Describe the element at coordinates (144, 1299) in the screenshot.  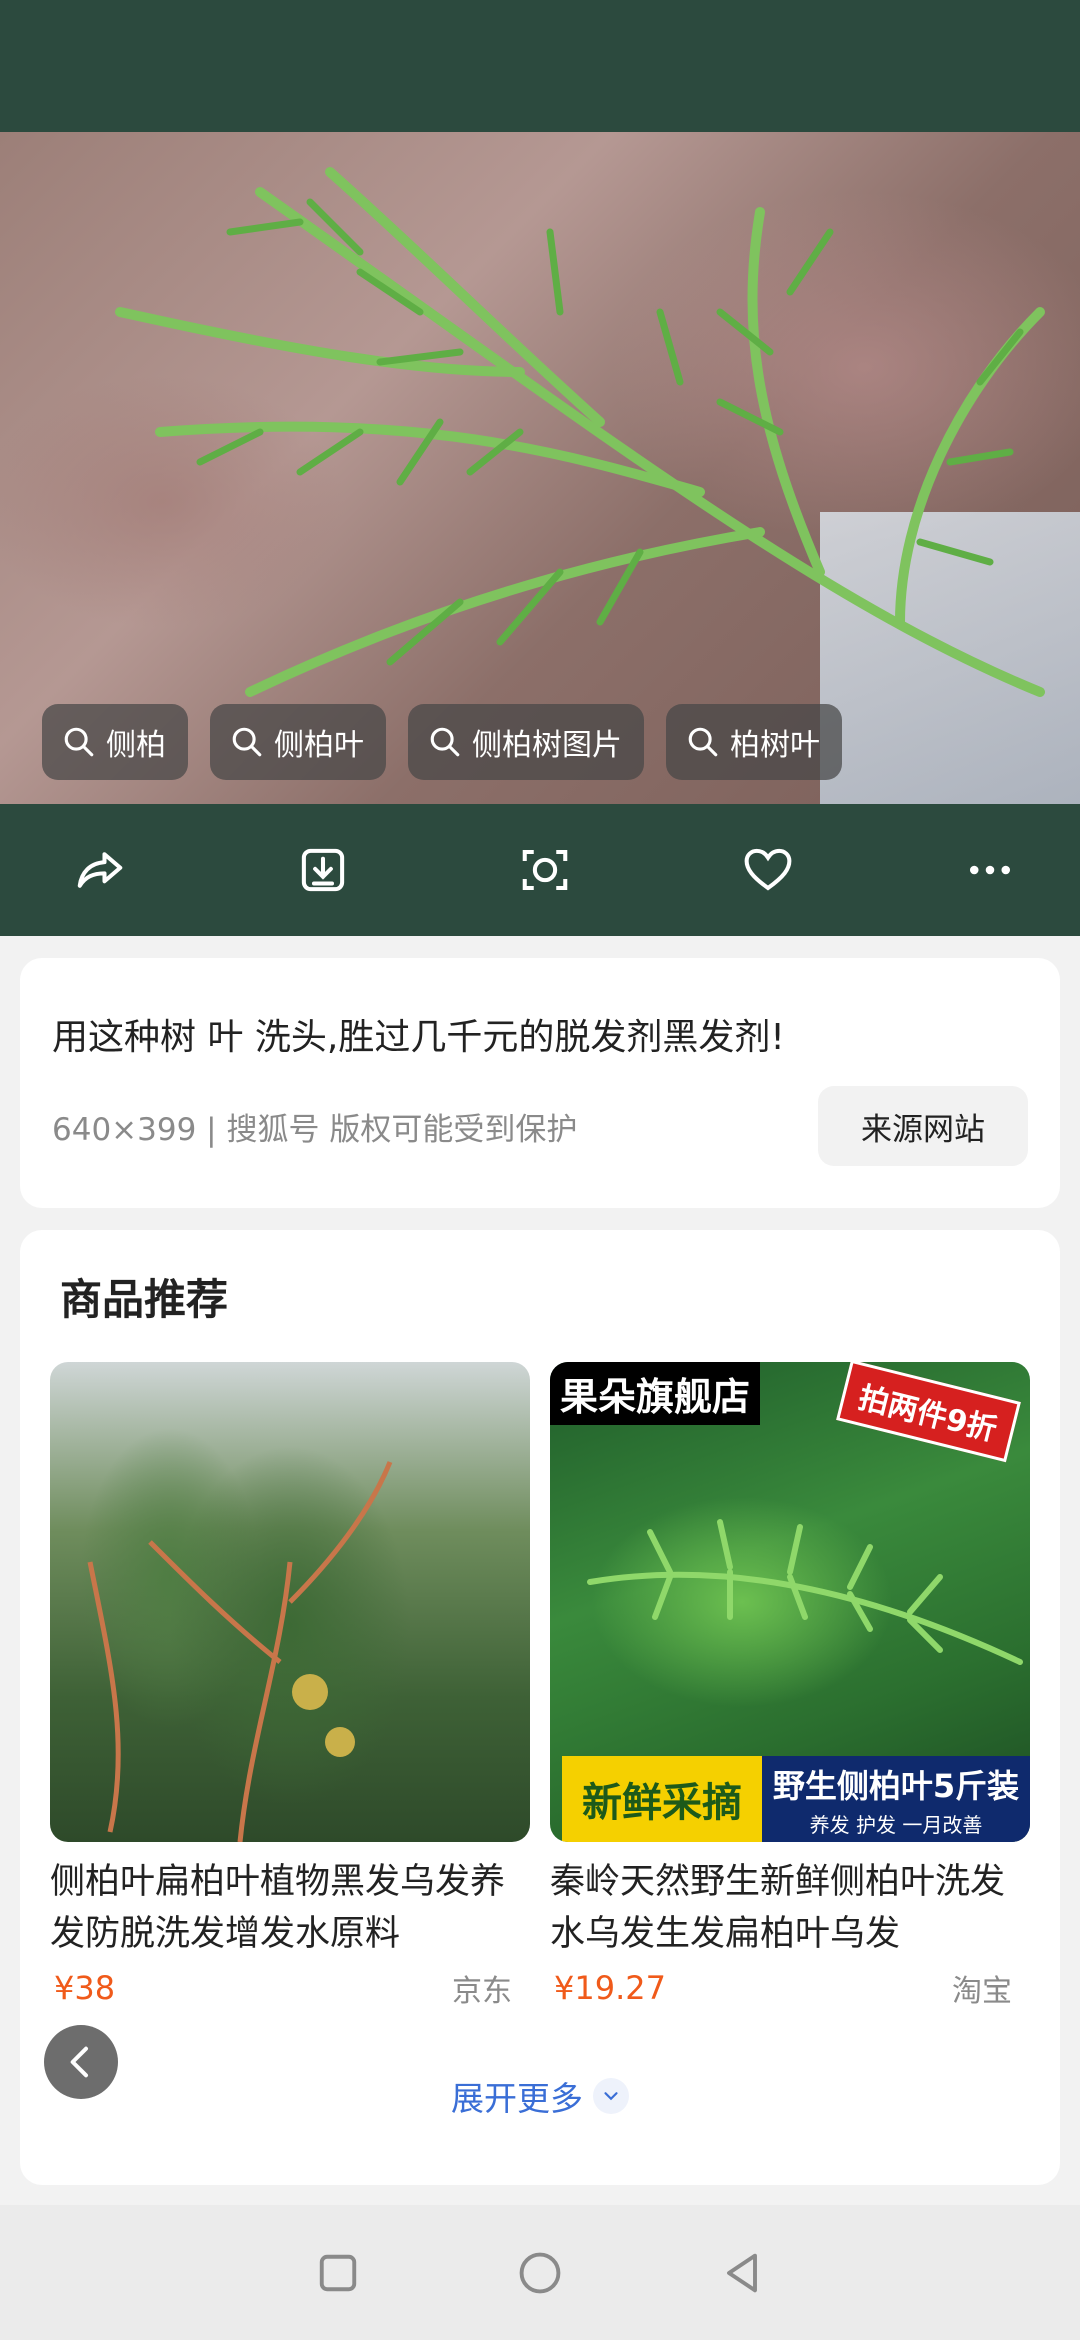
I see `section-title: 商品推荐` at that location.